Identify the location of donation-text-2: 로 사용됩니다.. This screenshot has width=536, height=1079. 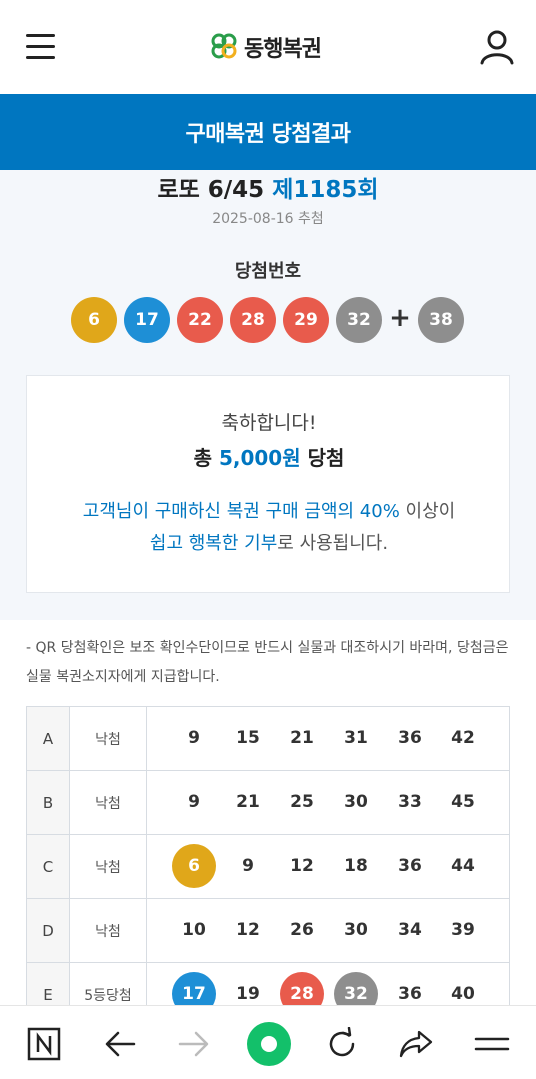
(333, 543).